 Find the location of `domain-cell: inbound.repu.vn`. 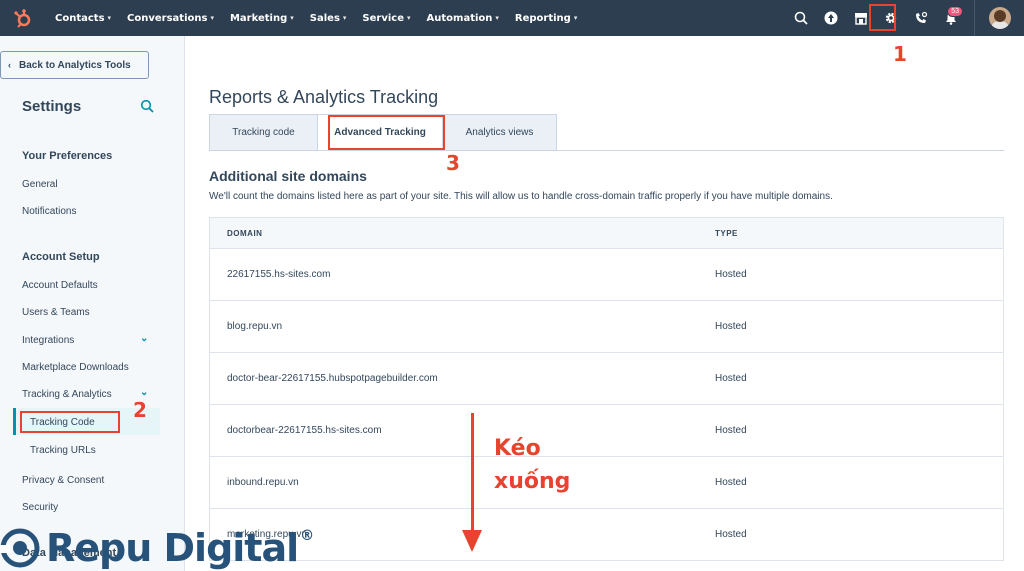

domain-cell: inbound.repu.vn is located at coordinates (263, 482).